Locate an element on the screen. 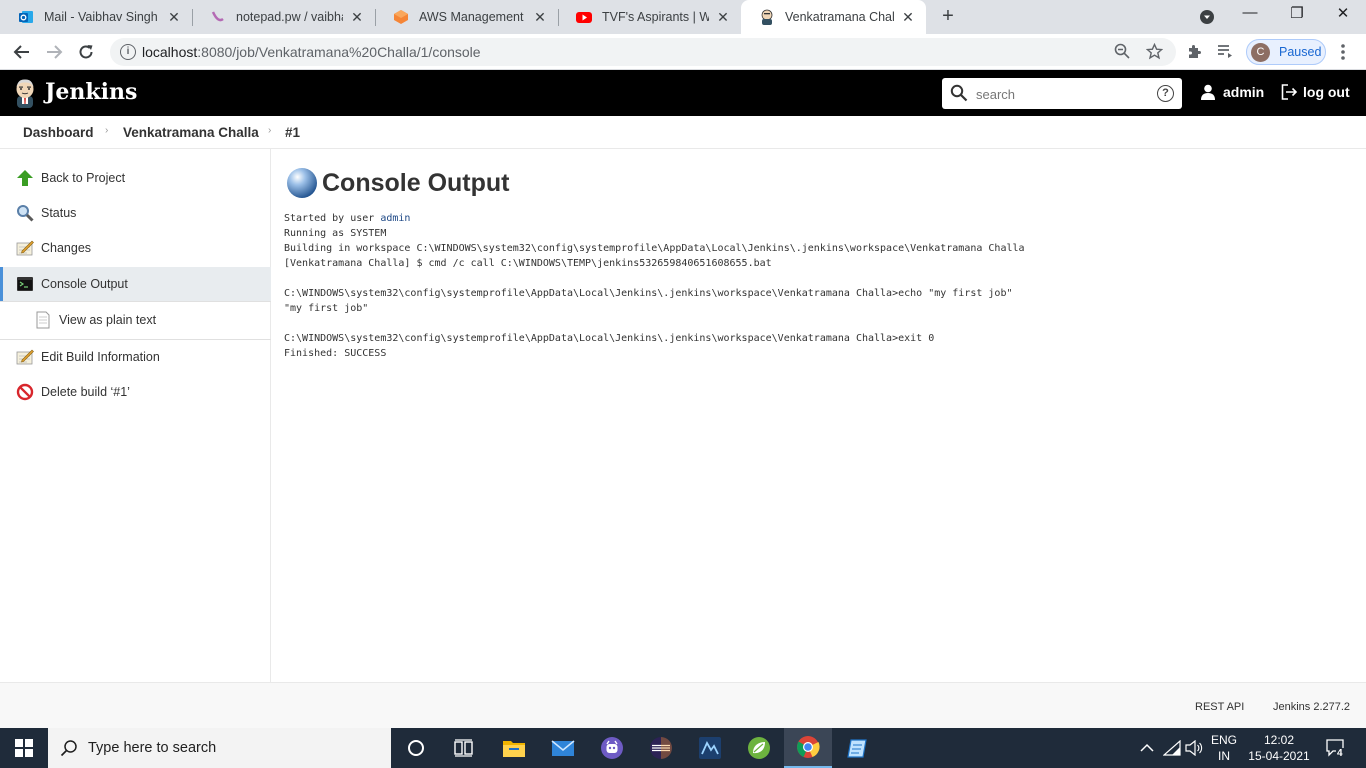 The image size is (1366, 768). chrome-taskbar-icon is located at coordinates (808, 748).